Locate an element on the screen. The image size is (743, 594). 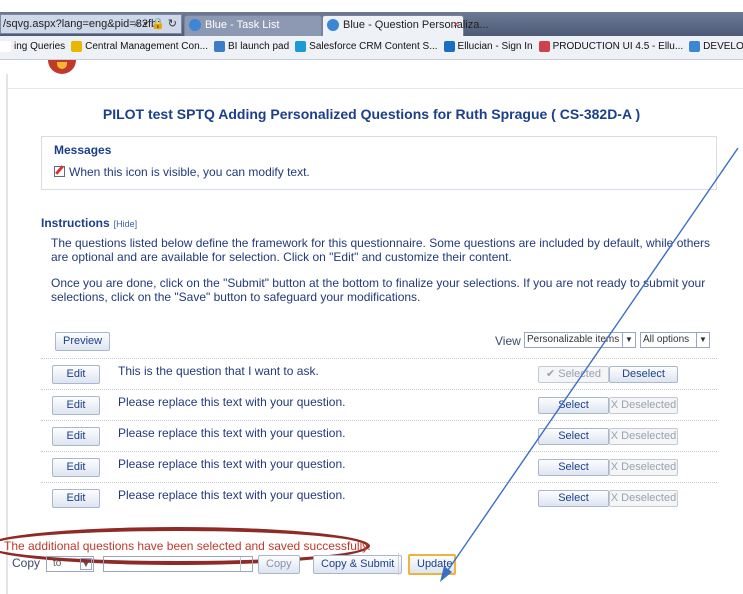
logo is located at coordinates (62, 67).